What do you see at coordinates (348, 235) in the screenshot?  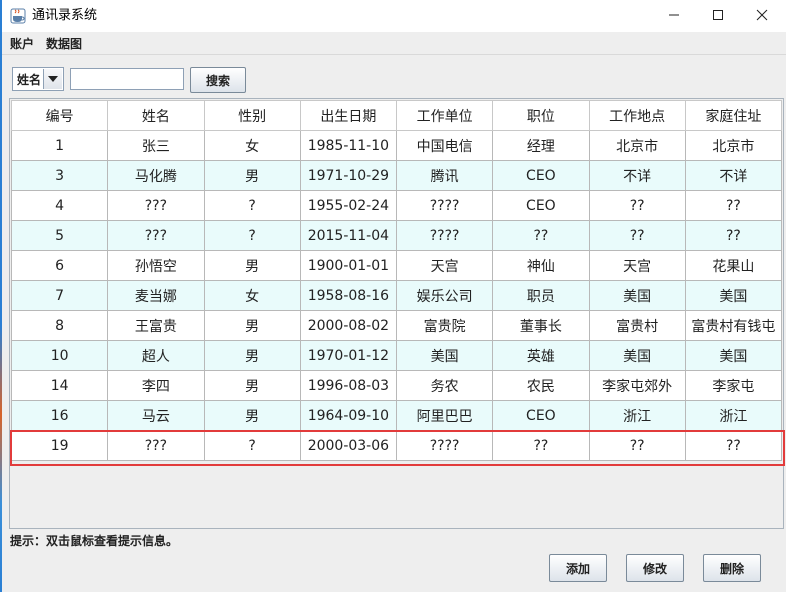 I see `table-cell: 2015-11-04` at bounding box center [348, 235].